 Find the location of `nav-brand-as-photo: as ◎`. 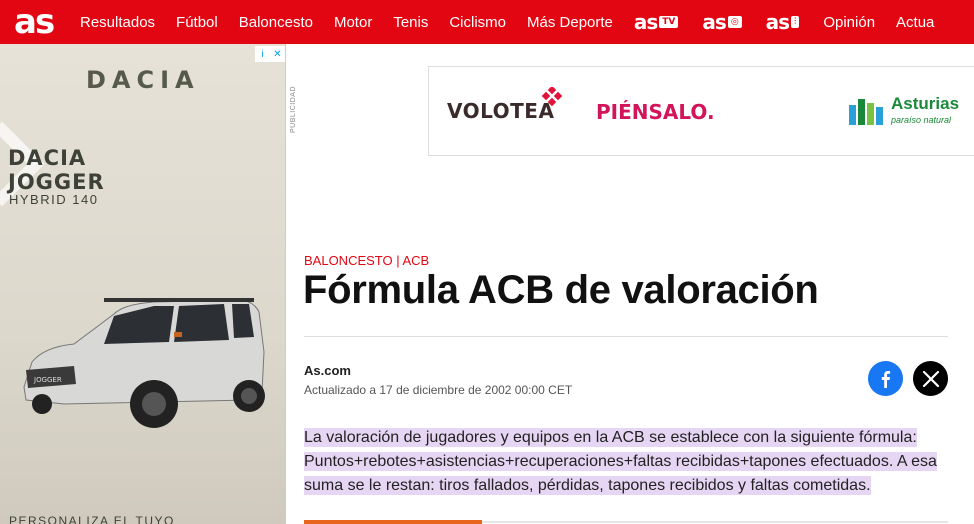

nav-brand-as-photo: as ◎ is located at coordinates (722, 22).